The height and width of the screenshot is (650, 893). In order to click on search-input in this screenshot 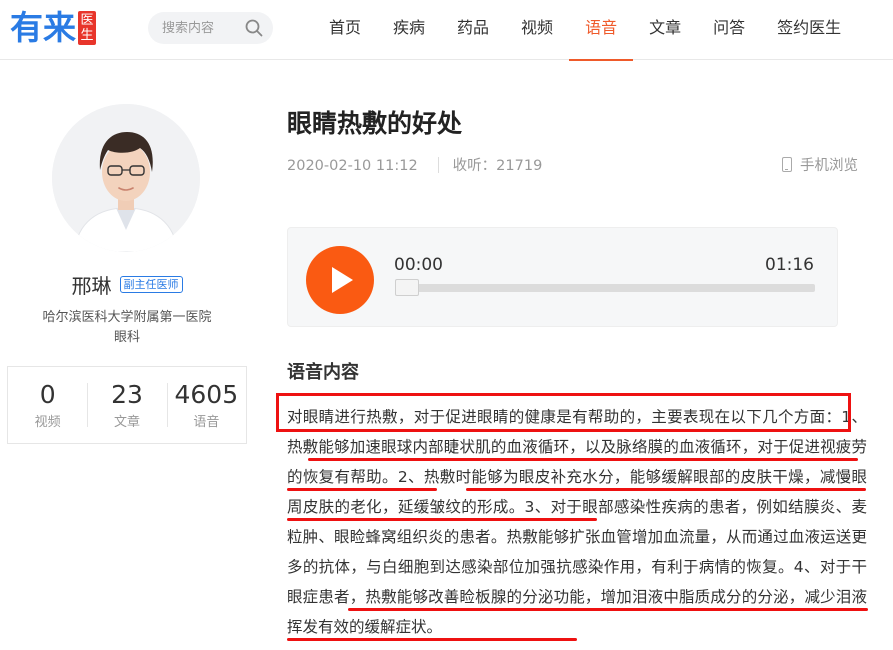, I will do `click(202, 28)`.